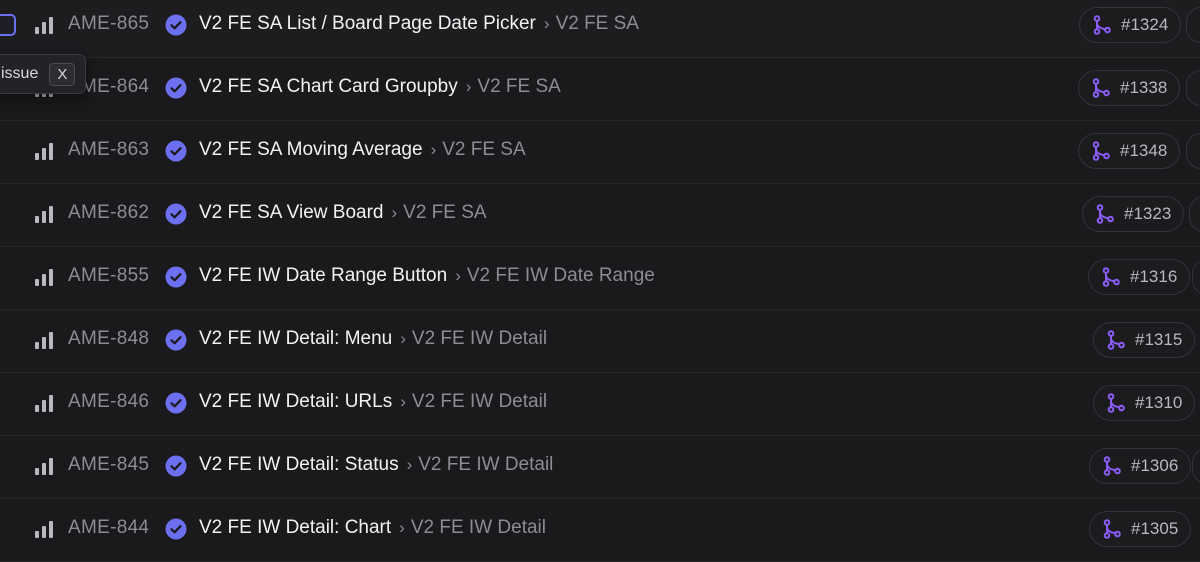 The width and height of the screenshot is (1200, 562). I want to click on pull-request-badge: #1338, so click(1129, 88).